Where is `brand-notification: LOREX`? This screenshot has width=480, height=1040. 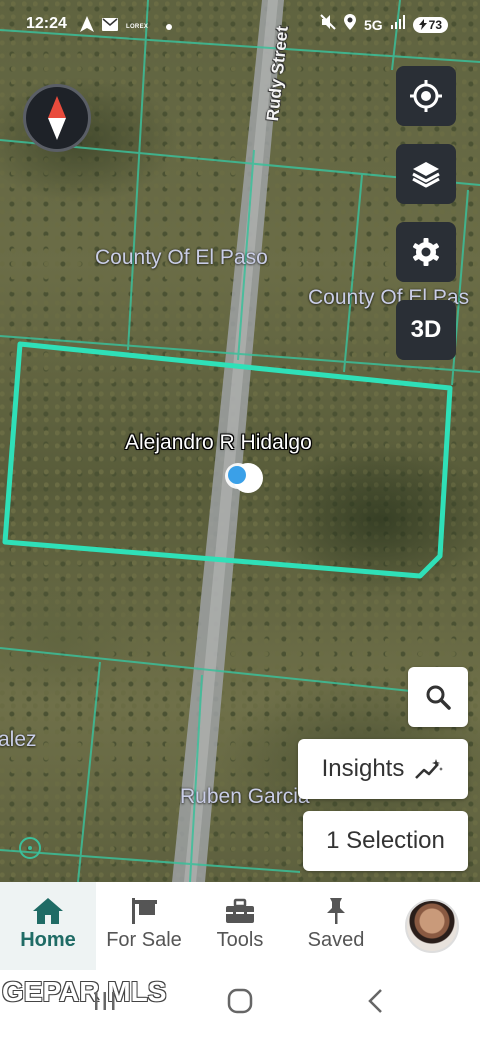
brand-notification: LOREX is located at coordinates (137, 26).